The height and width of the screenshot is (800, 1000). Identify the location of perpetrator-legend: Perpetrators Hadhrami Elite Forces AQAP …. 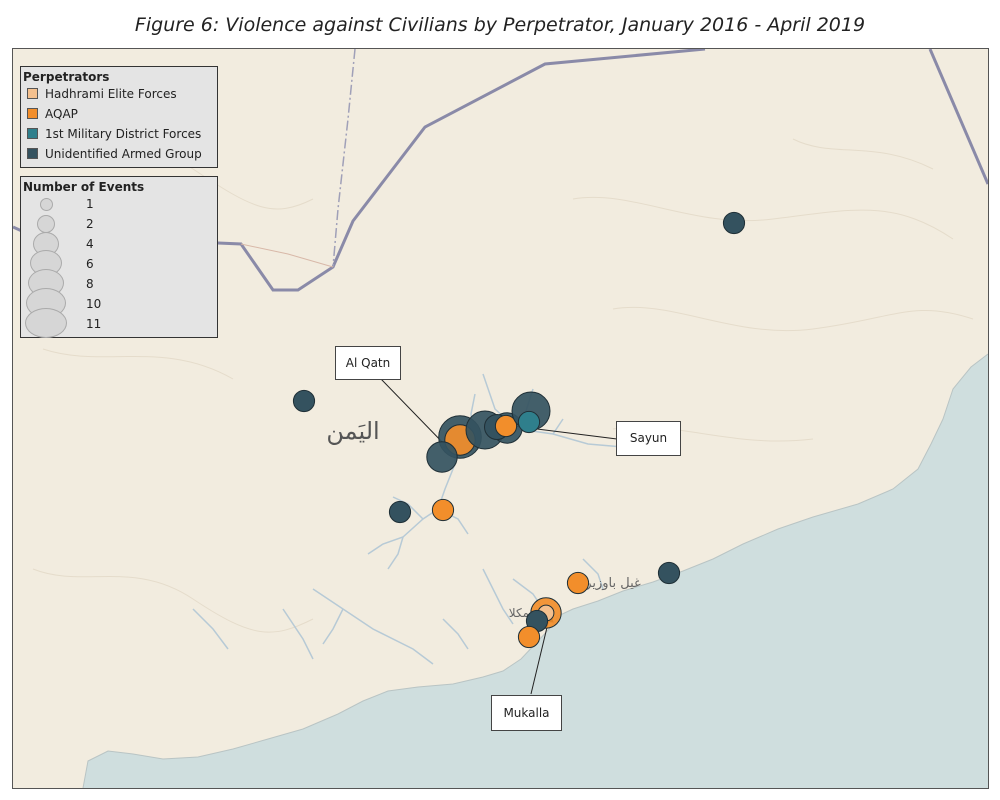
(119, 117).